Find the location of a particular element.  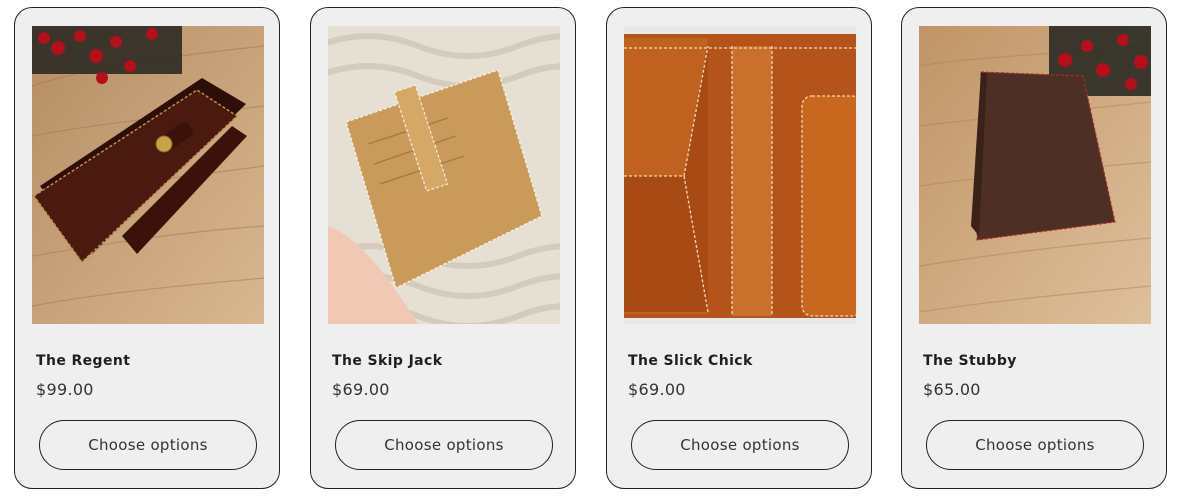

product-title: The Stubby is located at coordinates (970, 361).